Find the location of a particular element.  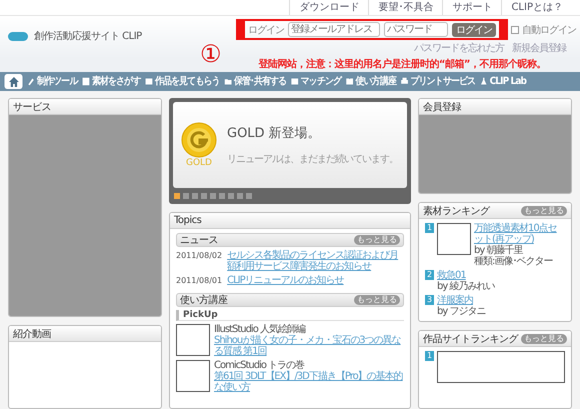

header-link: 新規会員登録 is located at coordinates (539, 48).